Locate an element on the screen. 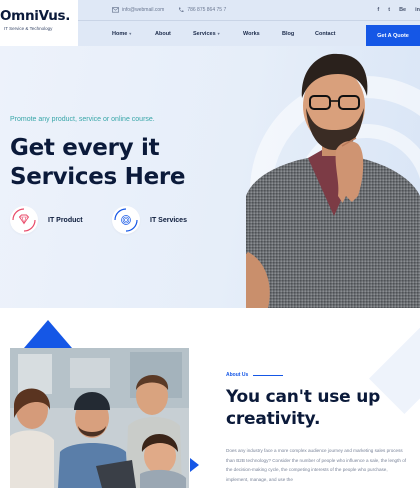 The height and width of the screenshot is (488, 420). about-title-line-2: creativity. is located at coordinates (273, 419).